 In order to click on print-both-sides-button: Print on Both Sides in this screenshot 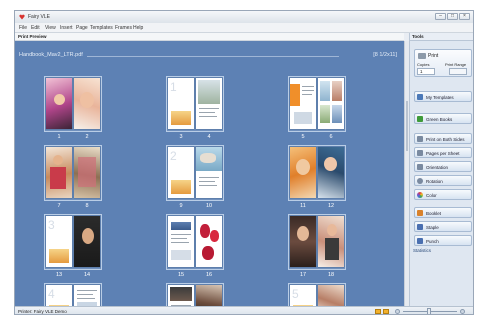, I will do `click(443, 138)`.